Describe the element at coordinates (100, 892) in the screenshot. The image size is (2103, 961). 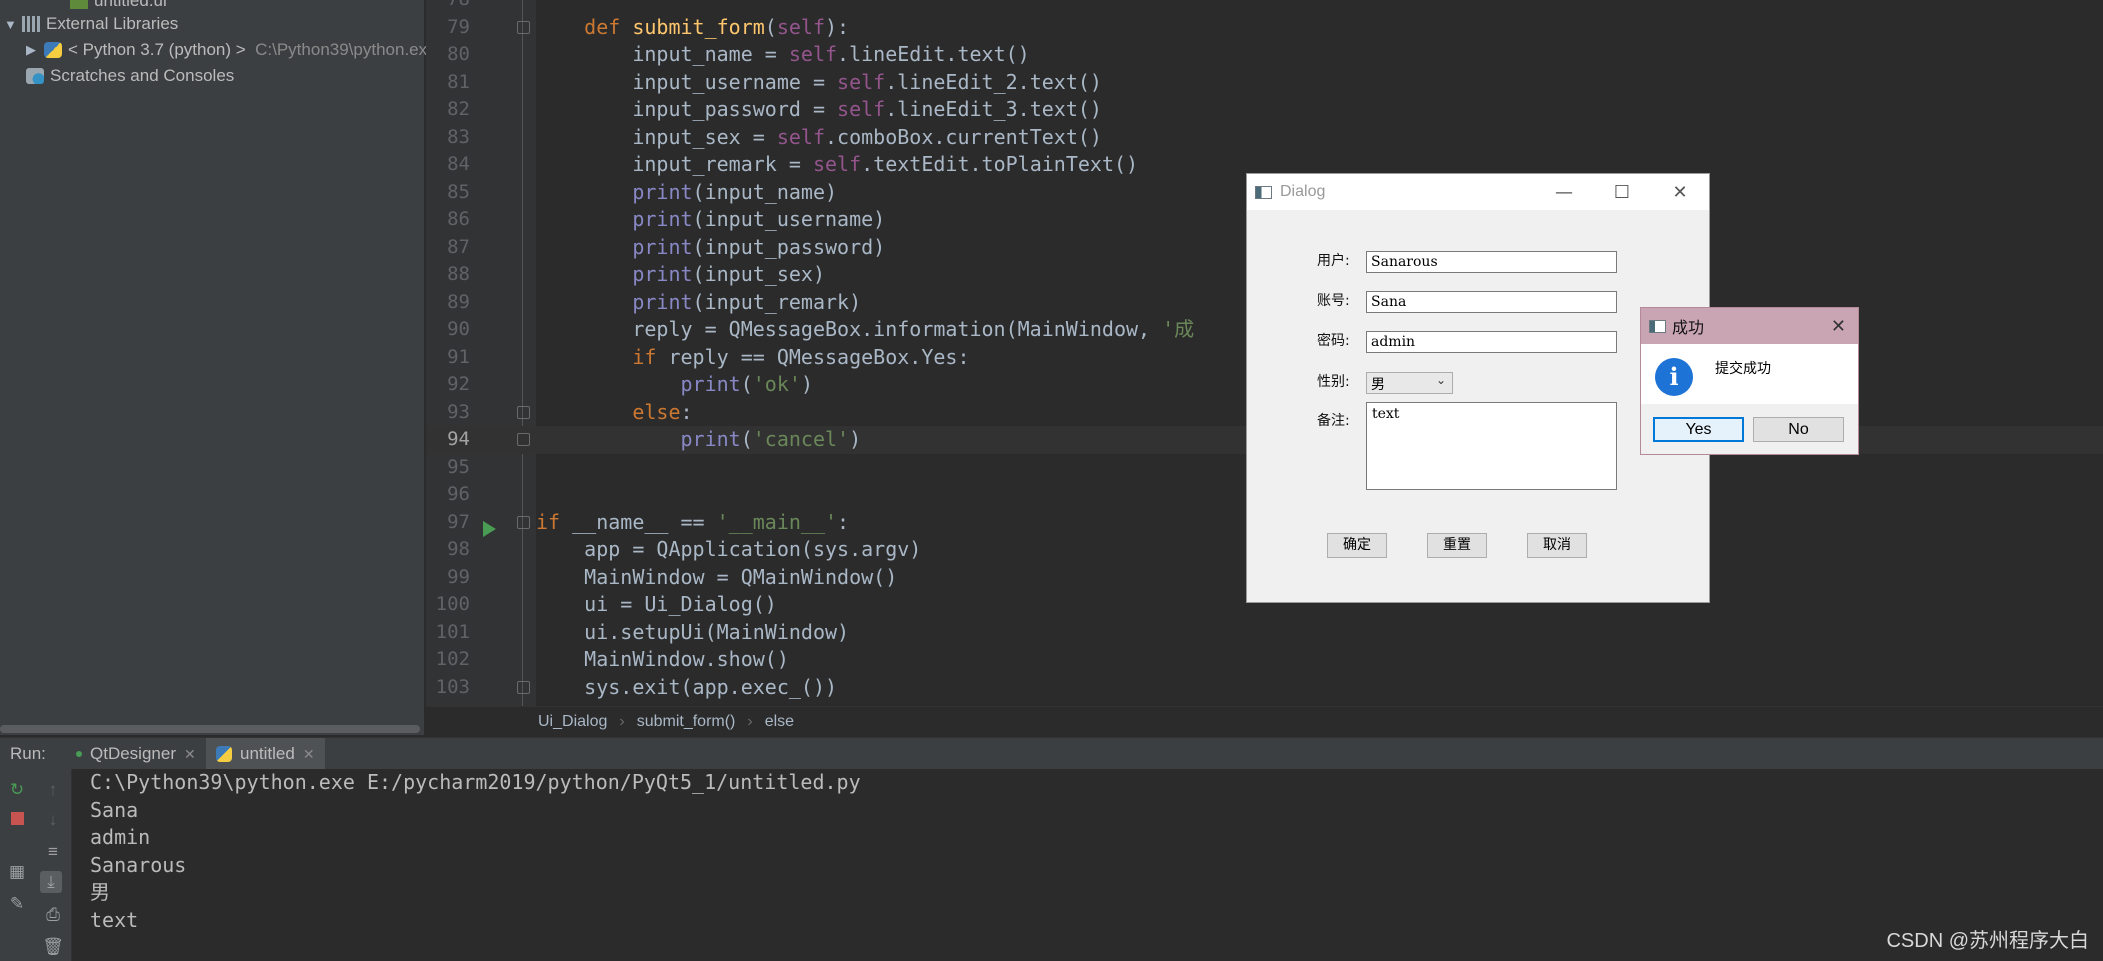
I see `console-line: 男` at that location.